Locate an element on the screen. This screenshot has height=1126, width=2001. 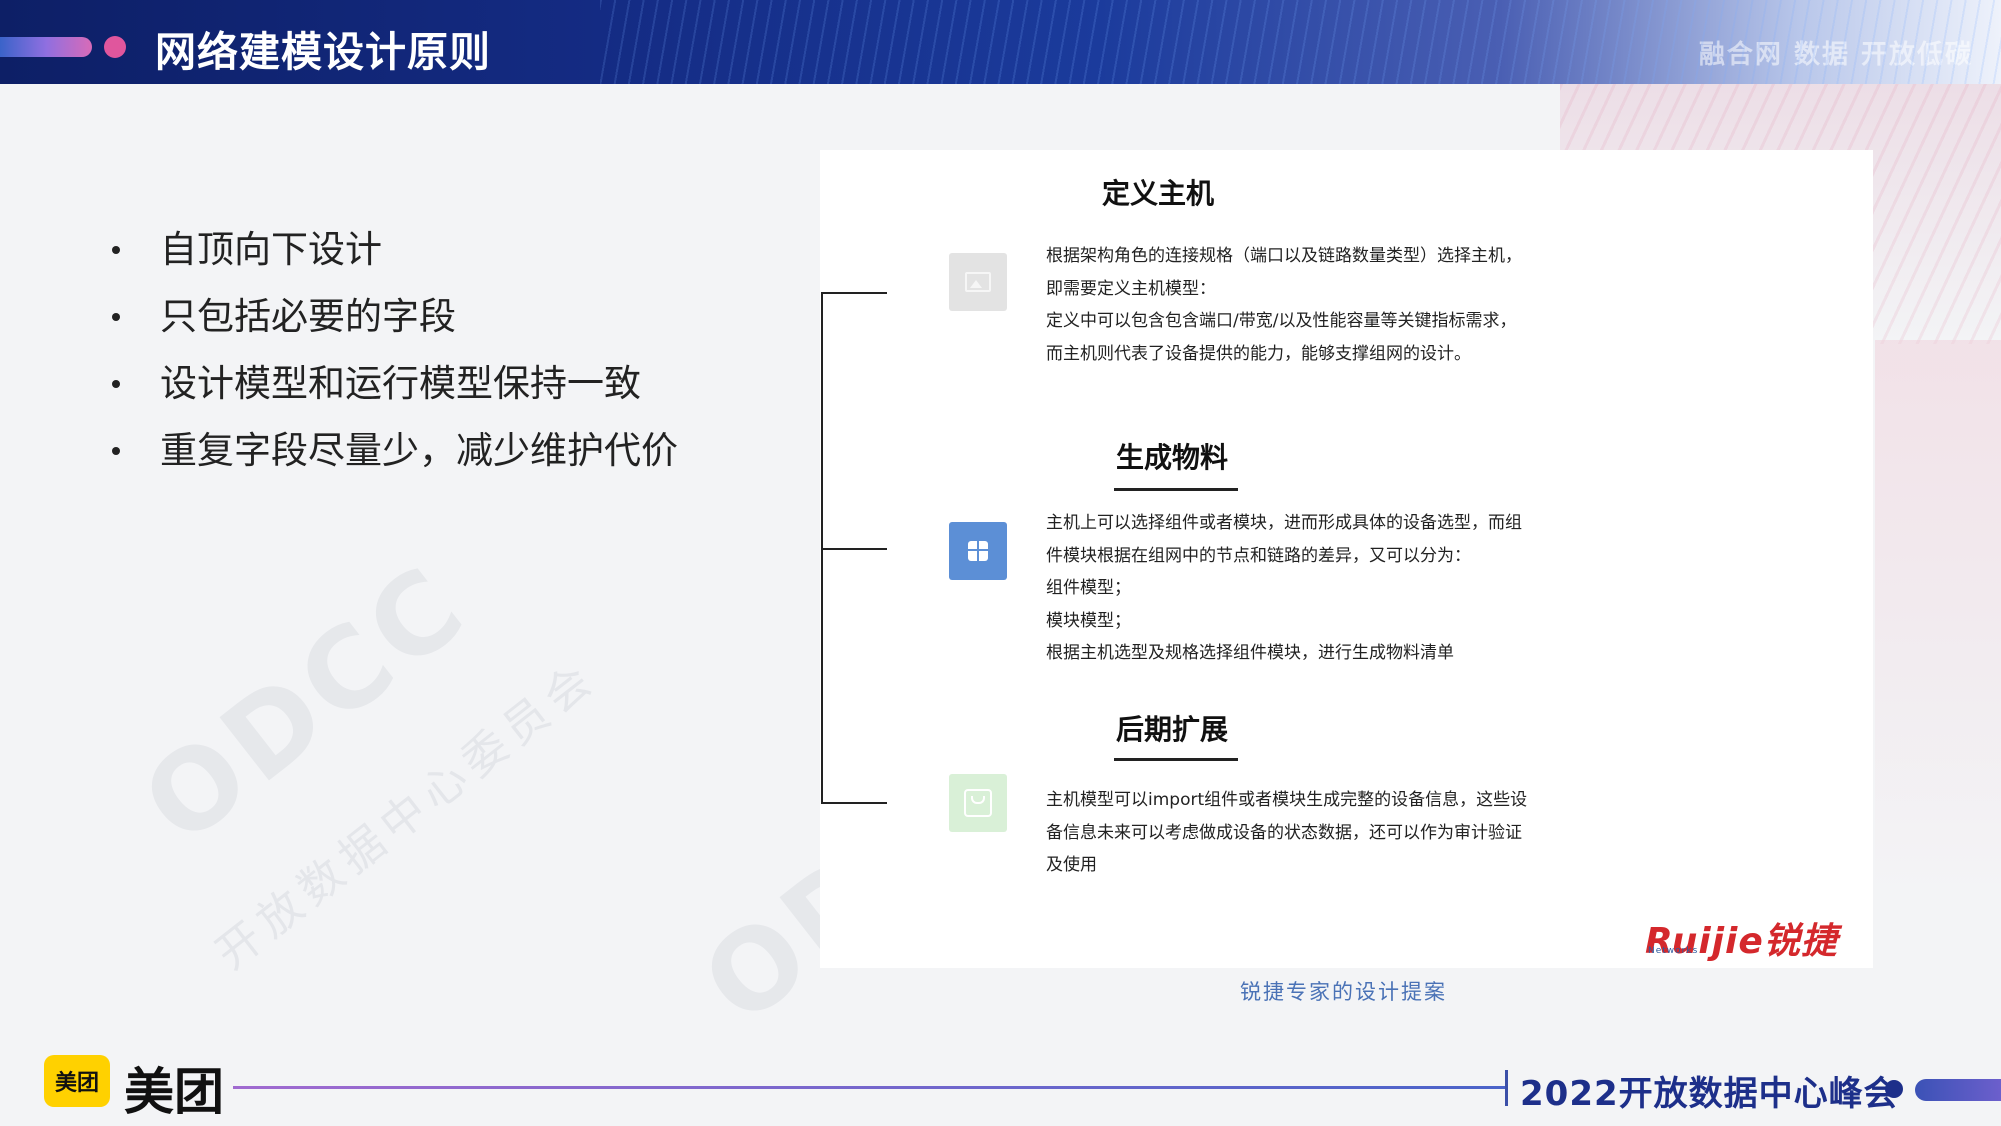
image-icon is located at coordinates (978, 282).